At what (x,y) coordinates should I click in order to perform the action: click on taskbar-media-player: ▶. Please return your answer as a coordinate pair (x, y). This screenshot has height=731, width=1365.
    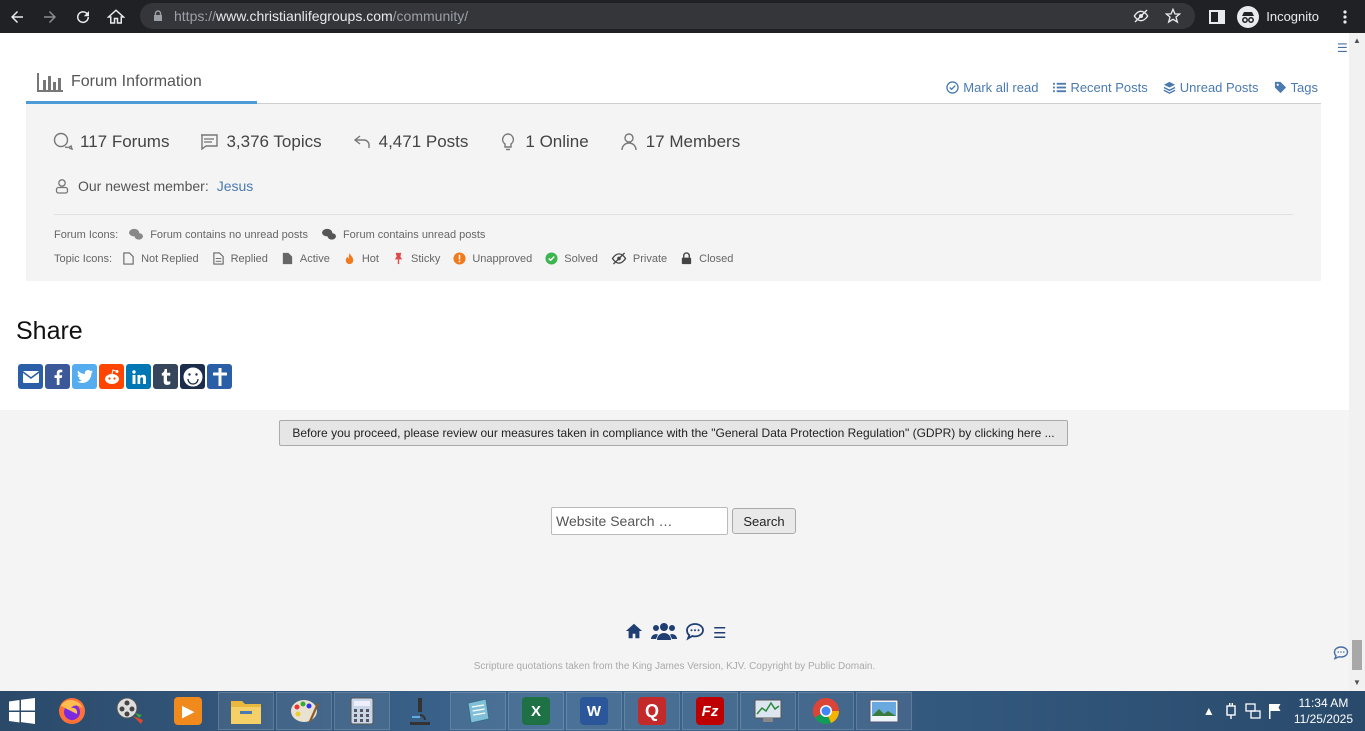
    Looking at the image, I should click on (188, 711).